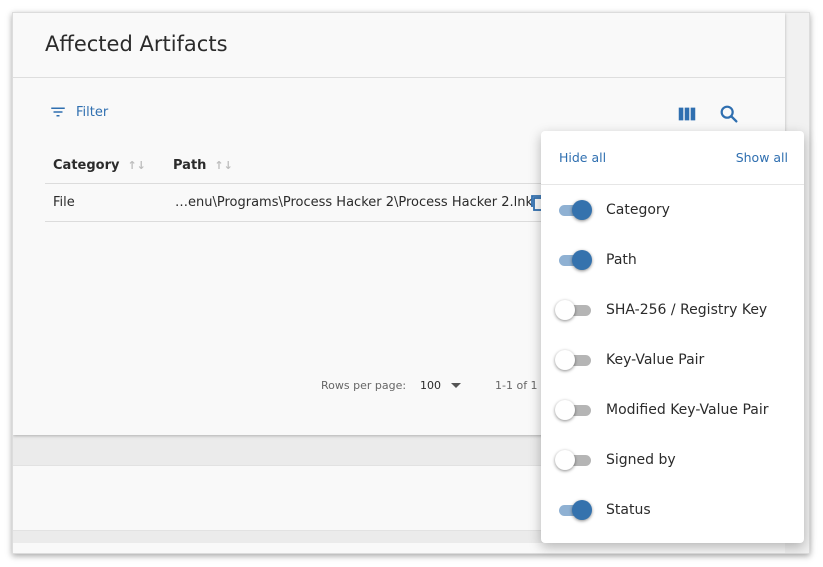 This screenshot has height=567, width=823. What do you see at coordinates (399, 77) in the screenshot?
I see `divider` at bounding box center [399, 77].